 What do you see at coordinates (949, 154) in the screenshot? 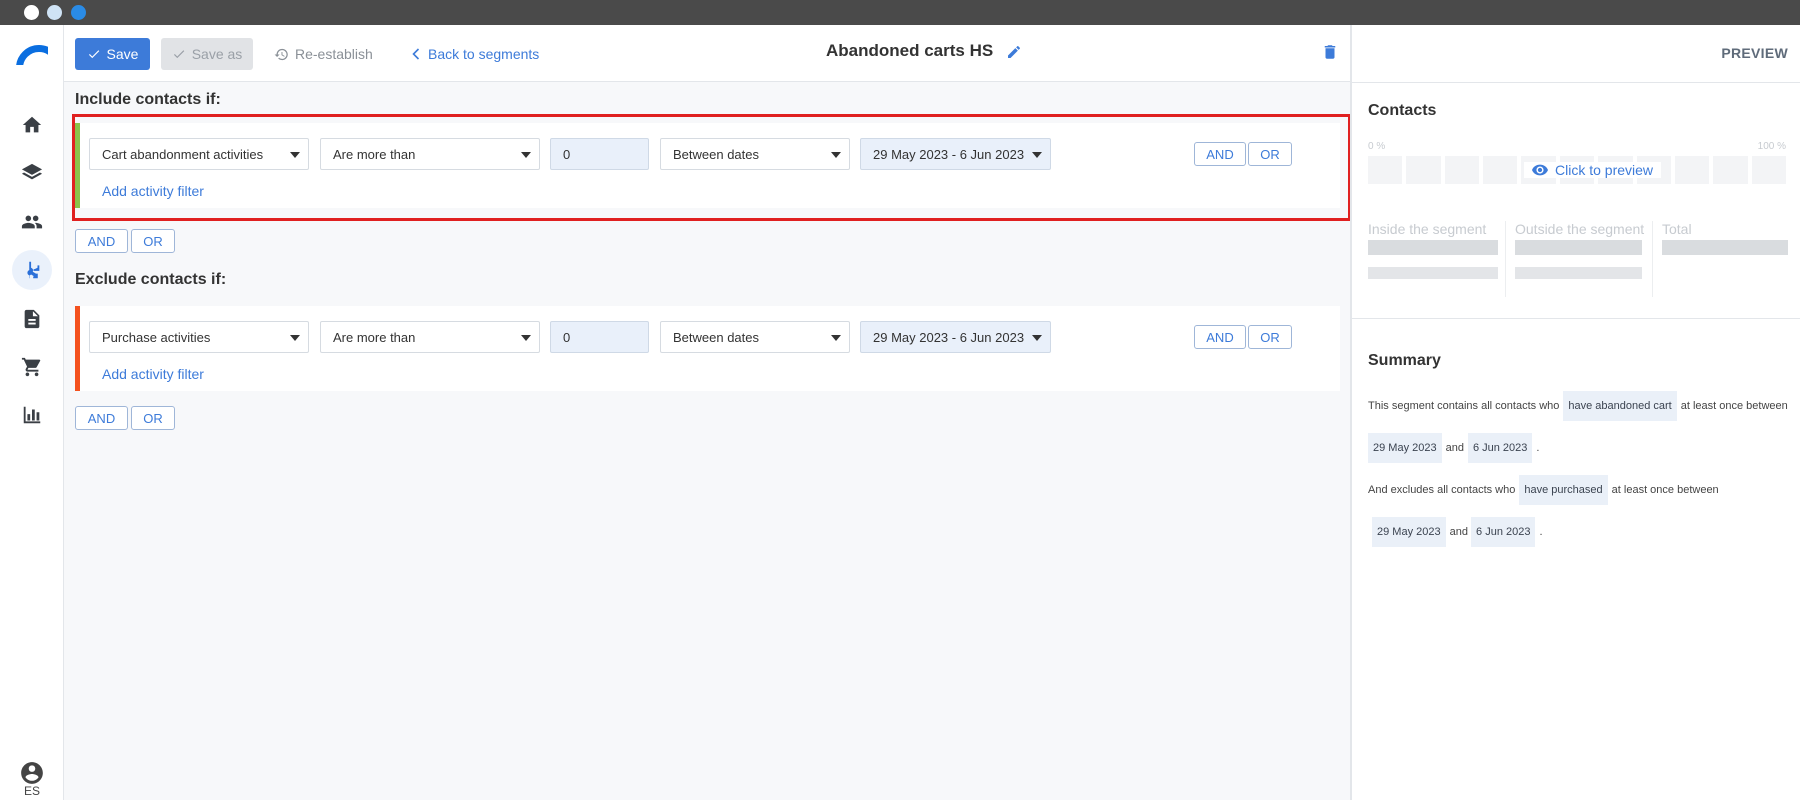
I see `include-date-range-value: 29 May 2023 - 6 Jun 2023` at bounding box center [949, 154].